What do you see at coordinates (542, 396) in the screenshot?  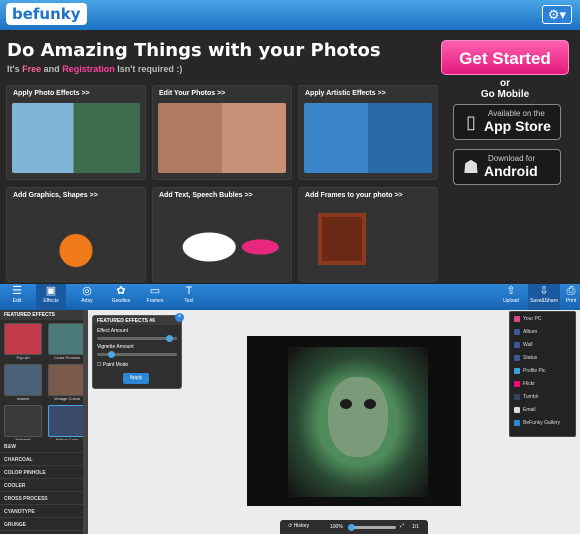 I see `share-item-tumblr: Tumblr` at bounding box center [542, 396].